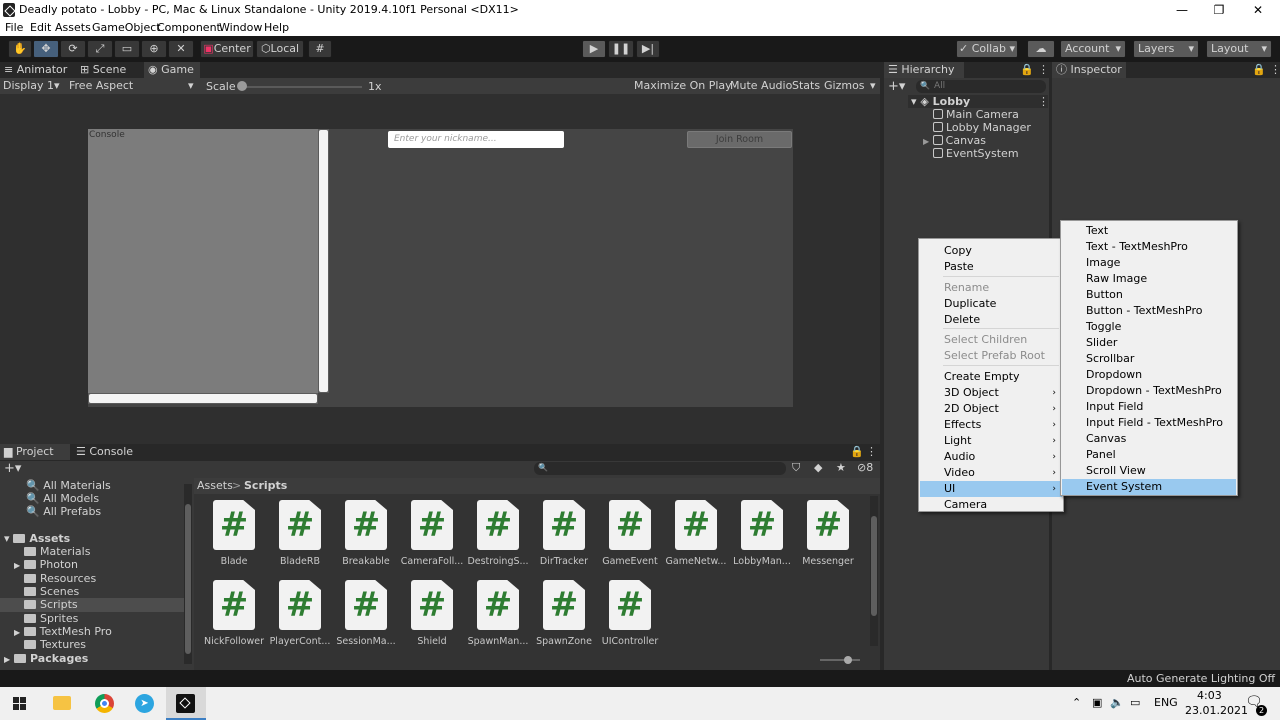 The image size is (1280, 720). What do you see at coordinates (46, 49) in the screenshot?
I see `move-tool-icon: ✥` at bounding box center [46, 49].